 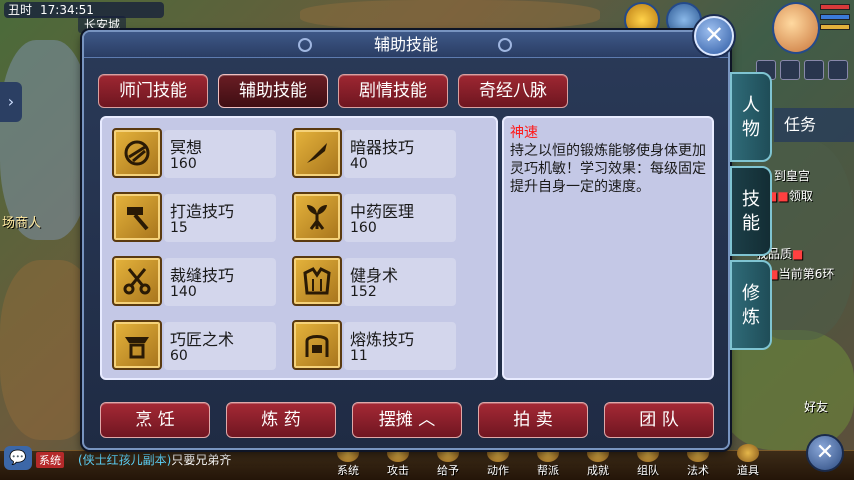 I want to click on quest-tracker: : 到皇宫 ■■领取, so click(x=806, y=186).